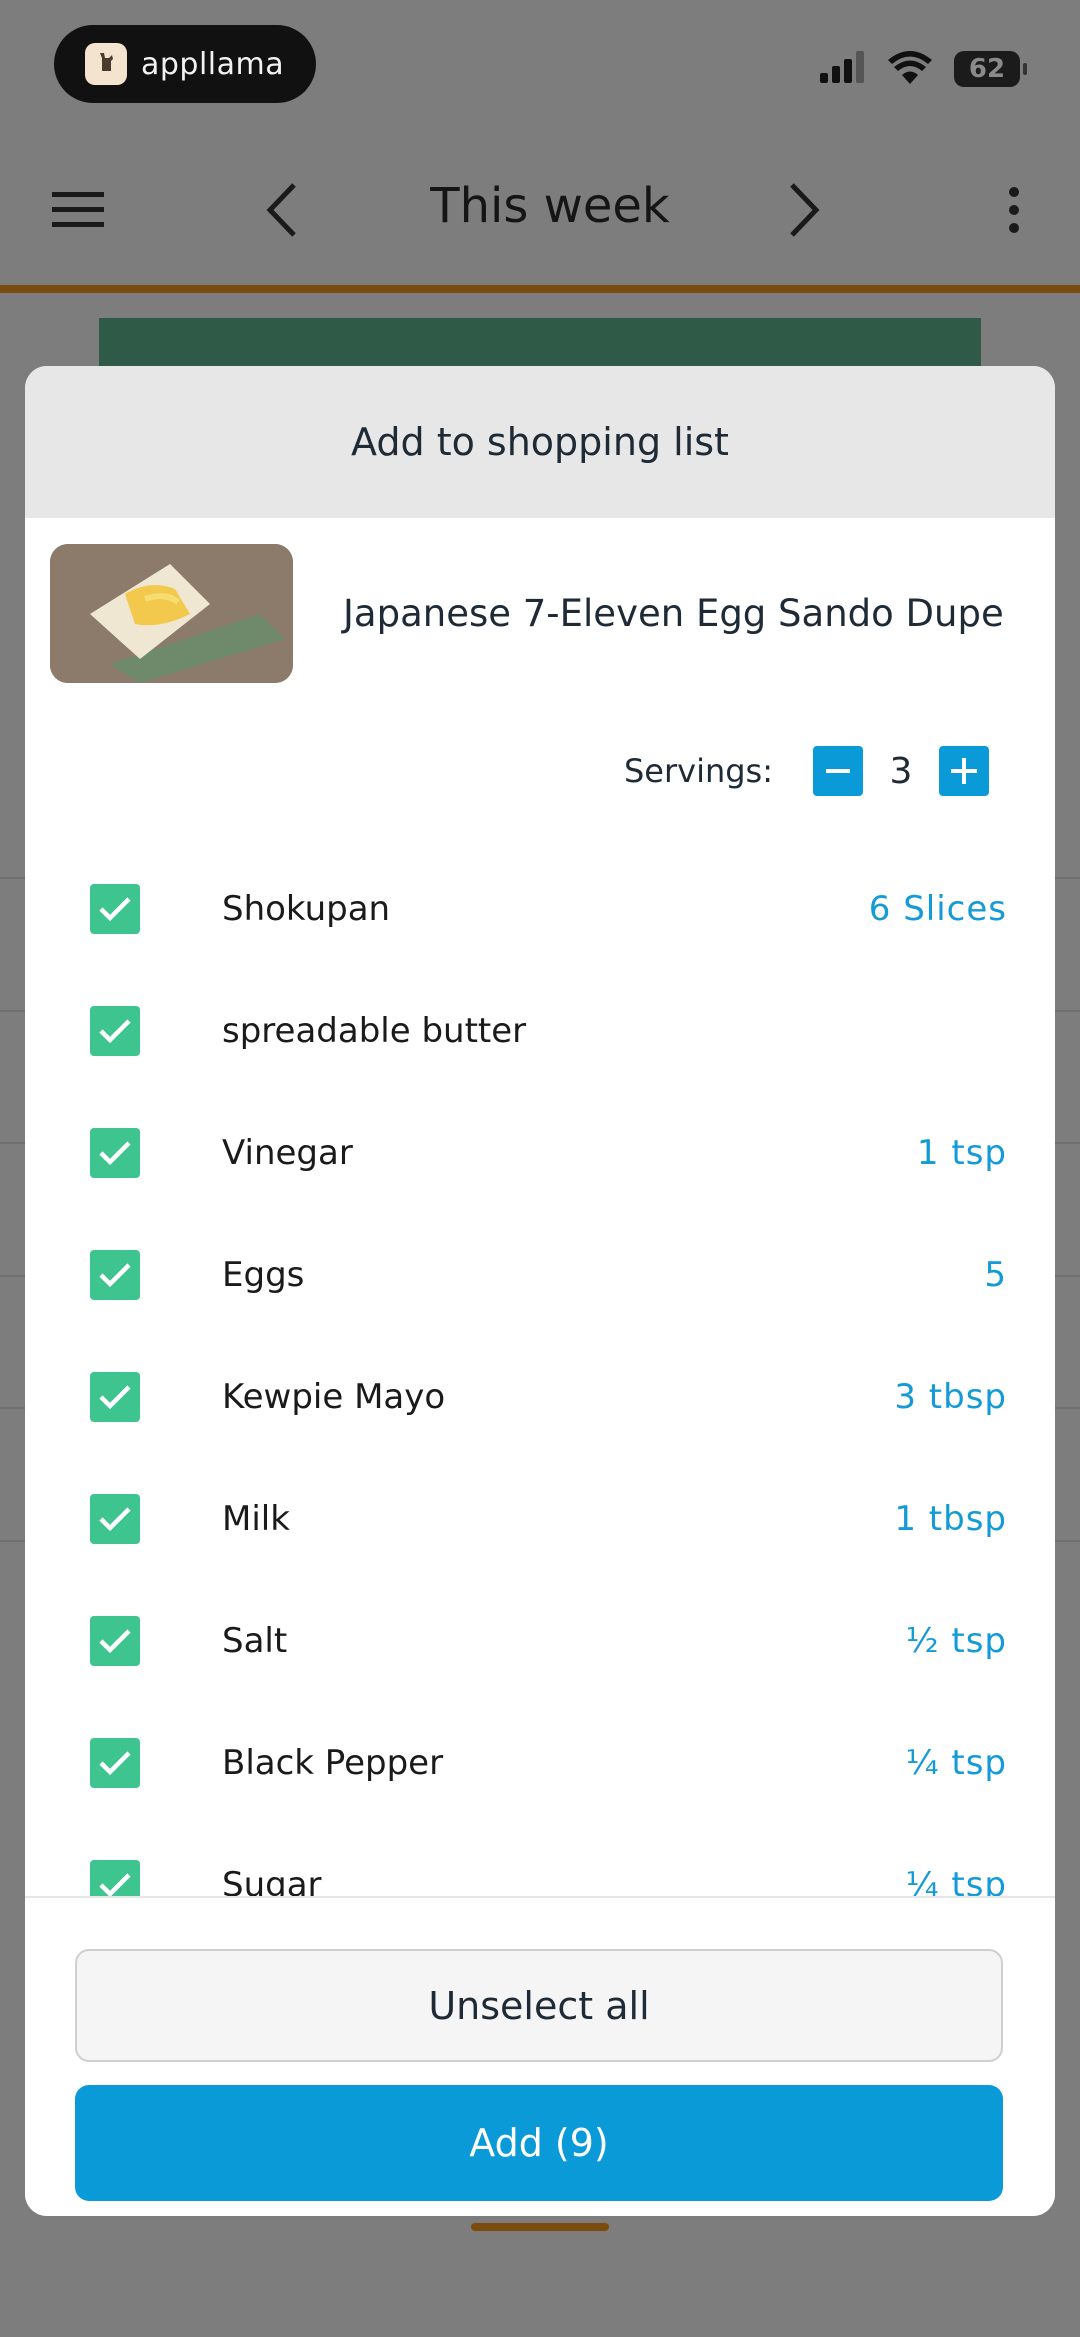 The height and width of the screenshot is (2337, 1080). Describe the element at coordinates (540, 1153) in the screenshot. I see `ingredient-row: Vinegar 1 tsp` at that location.